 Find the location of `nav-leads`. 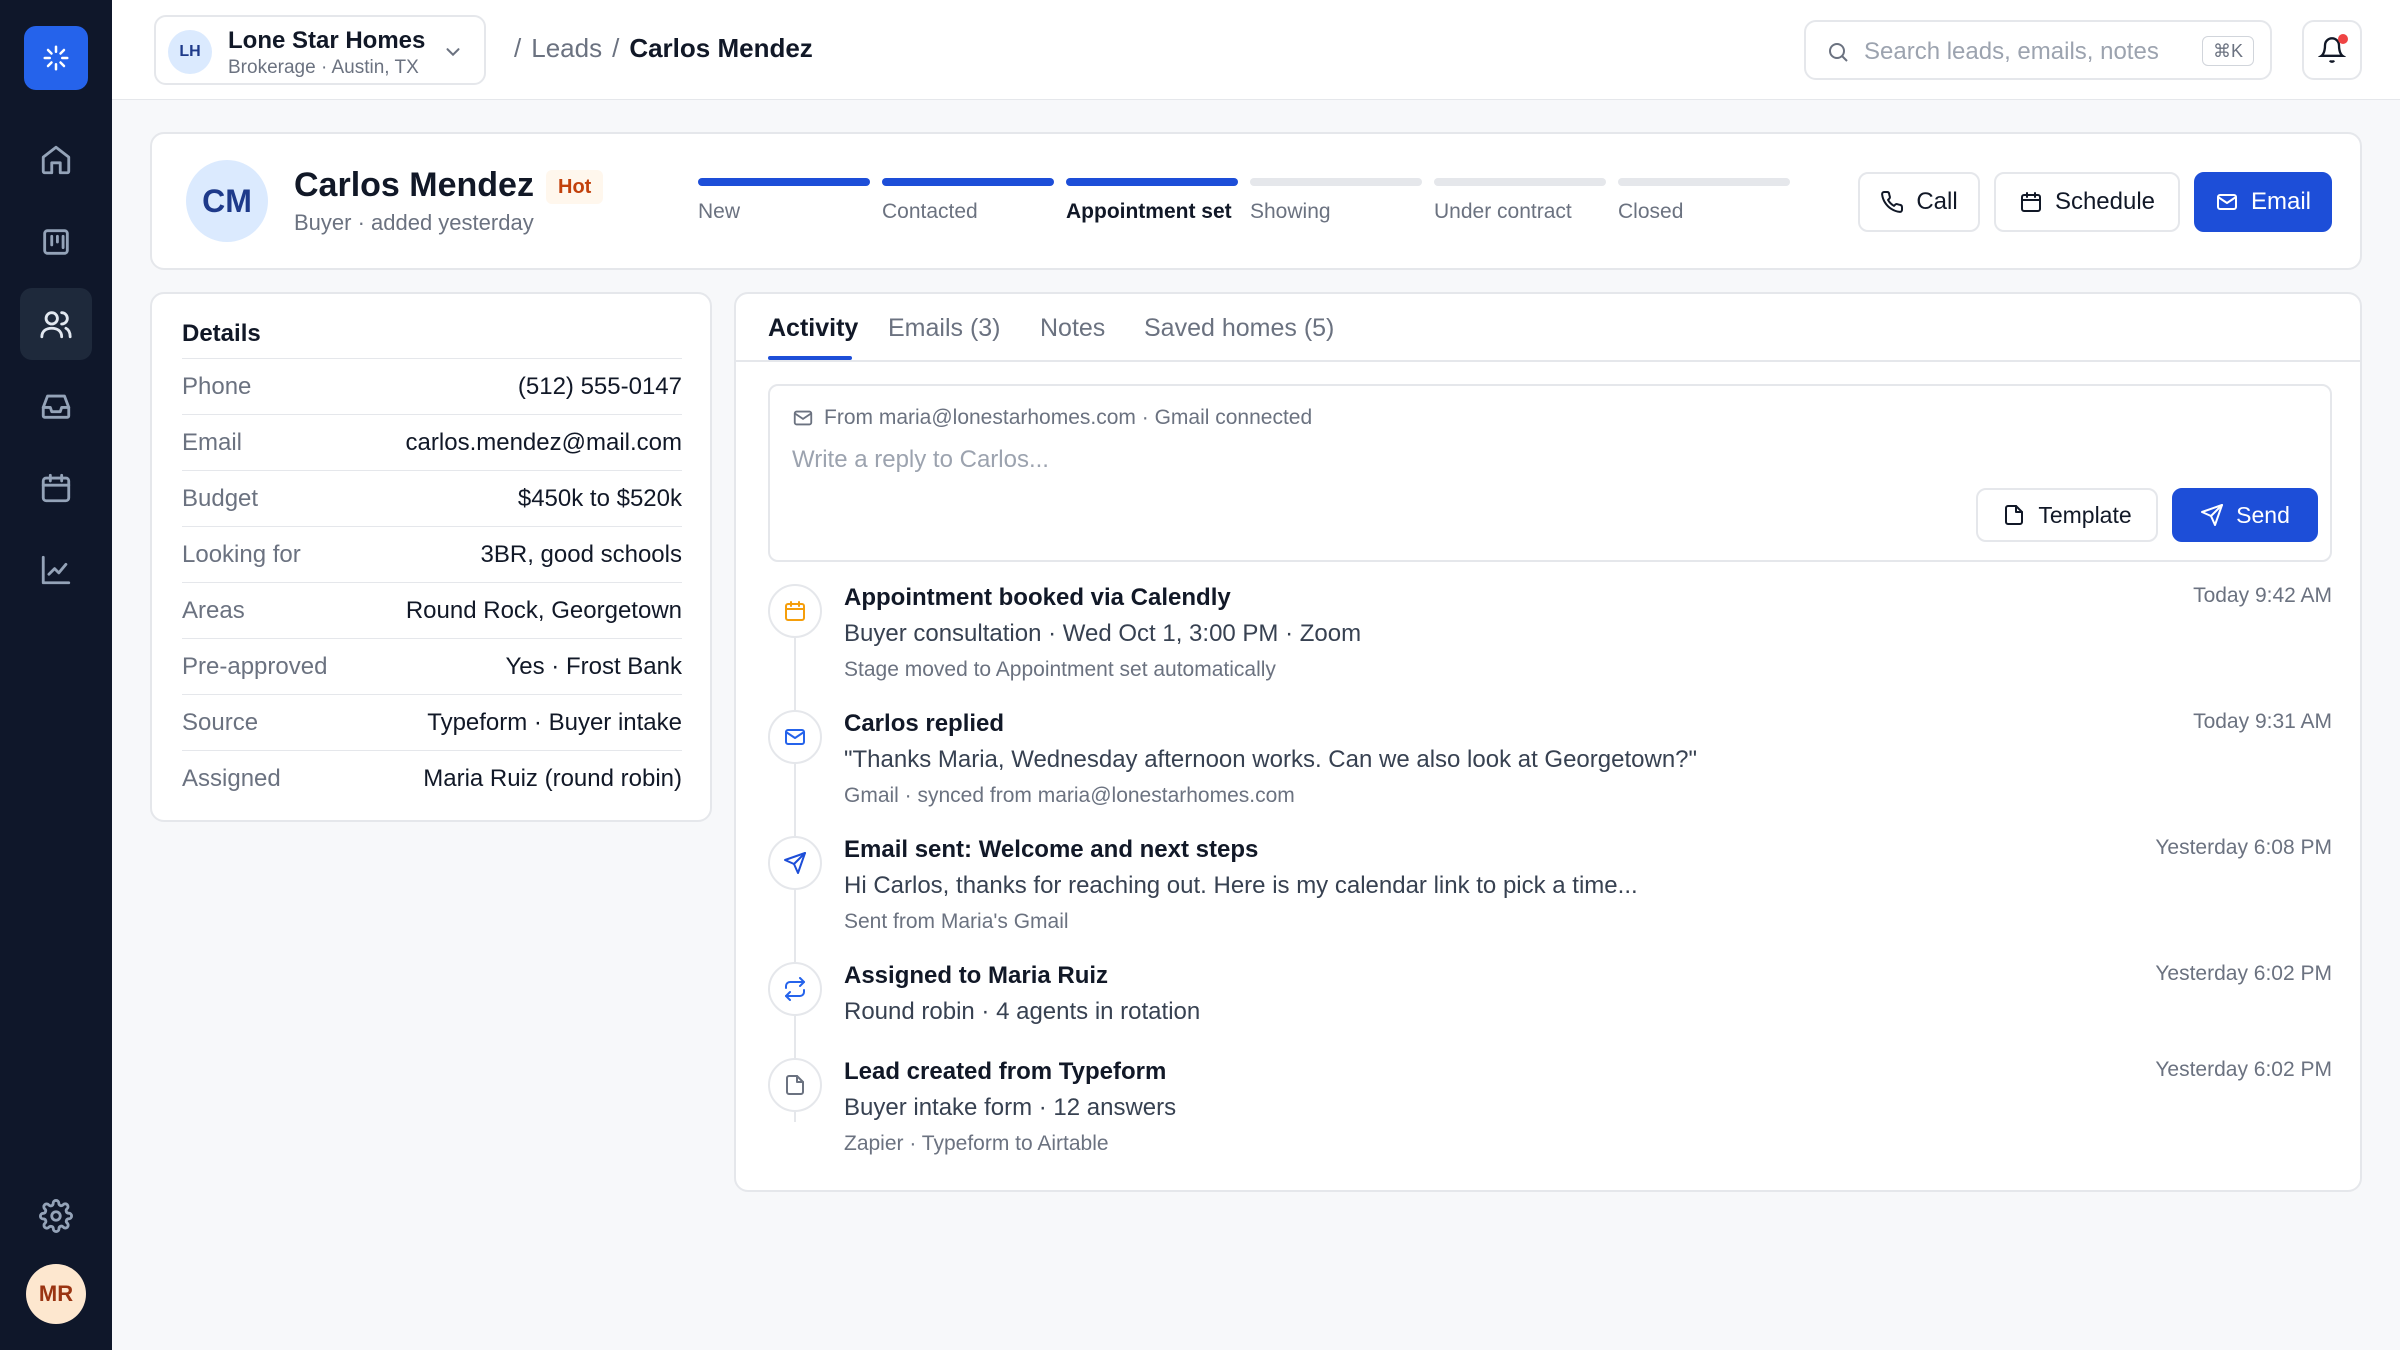

nav-leads is located at coordinates (56, 324).